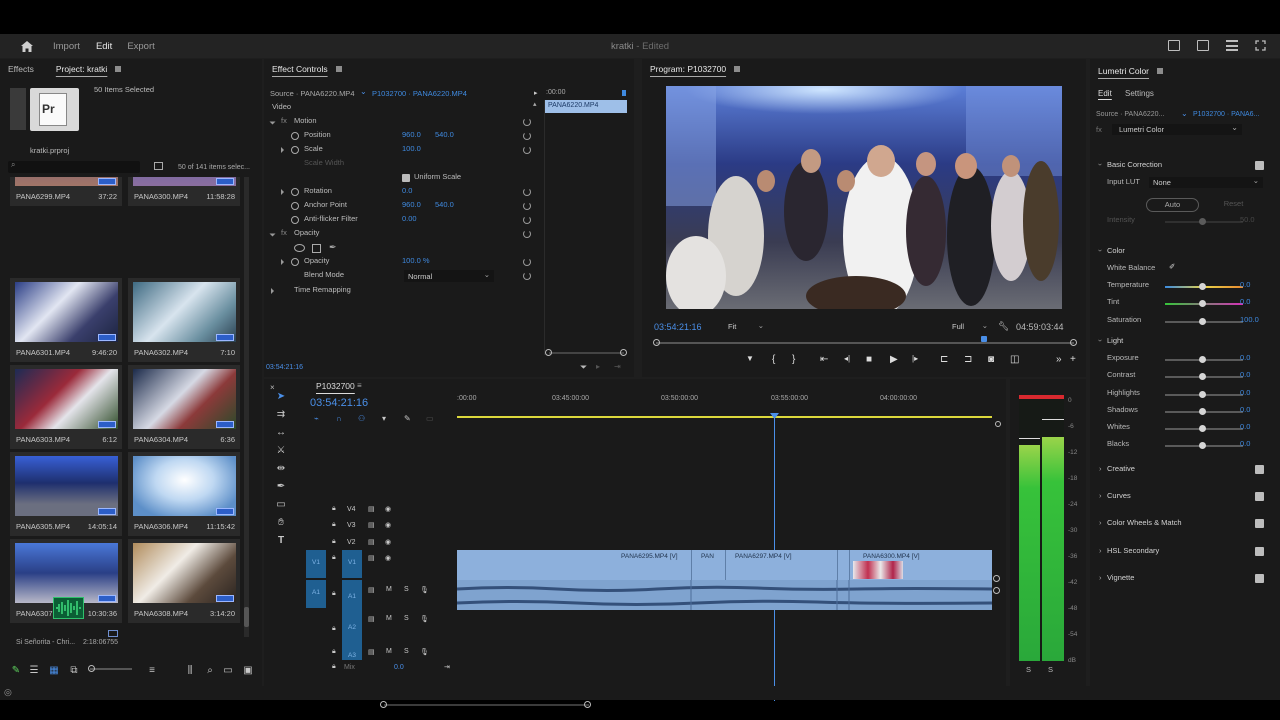 Image resolution: width=1280 pixels, height=720 pixels. What do you see at coordinates (1249, 319) in the screenshot?
I see `saturation-value: 100.0` at bounding box center [1249, 319].